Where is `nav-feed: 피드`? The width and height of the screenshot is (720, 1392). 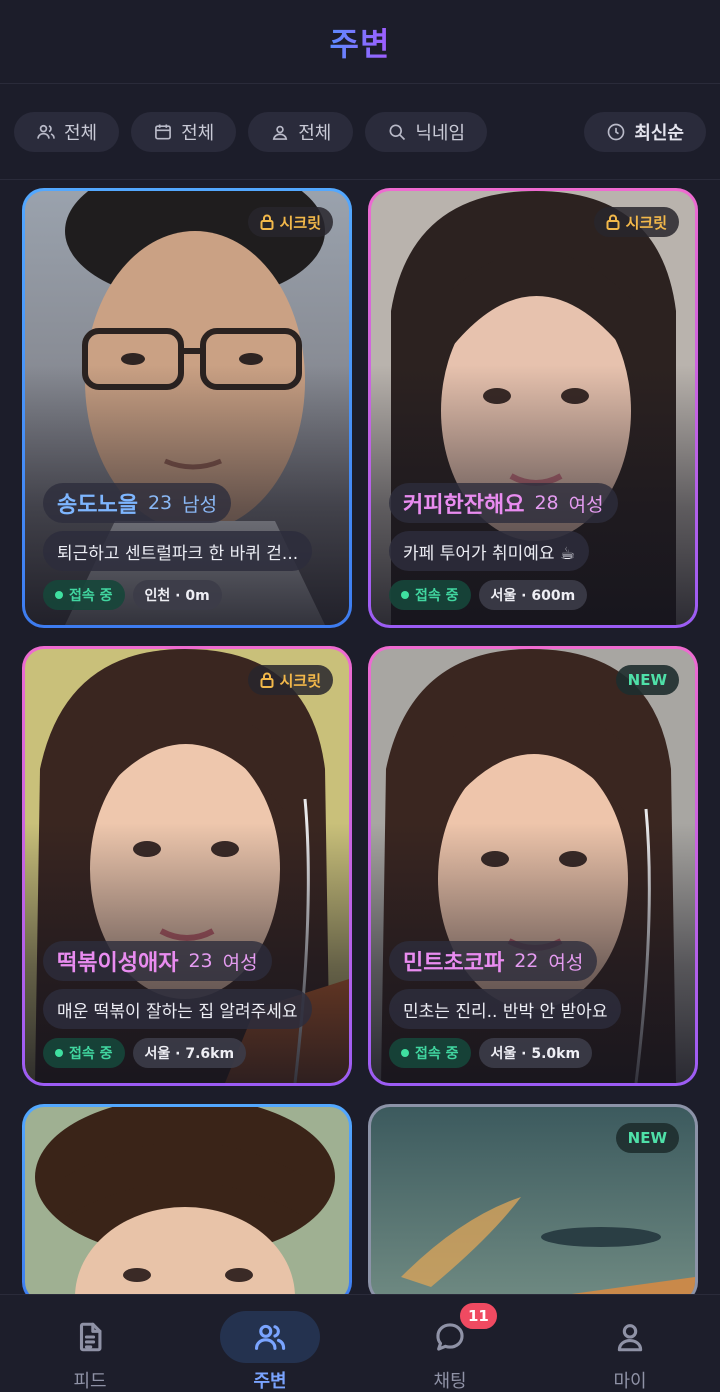
nav-feed: 피드 is located at coordinates (90, 1343).